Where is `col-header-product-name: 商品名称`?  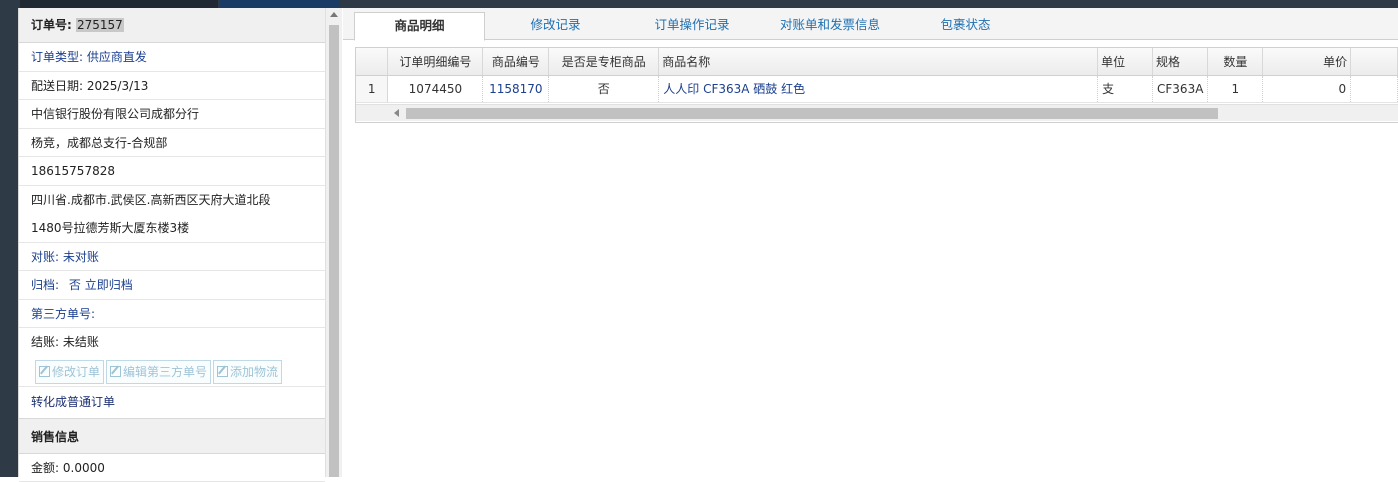 col-header-product-name: 商品名称 is located at coordinates (878, 61).